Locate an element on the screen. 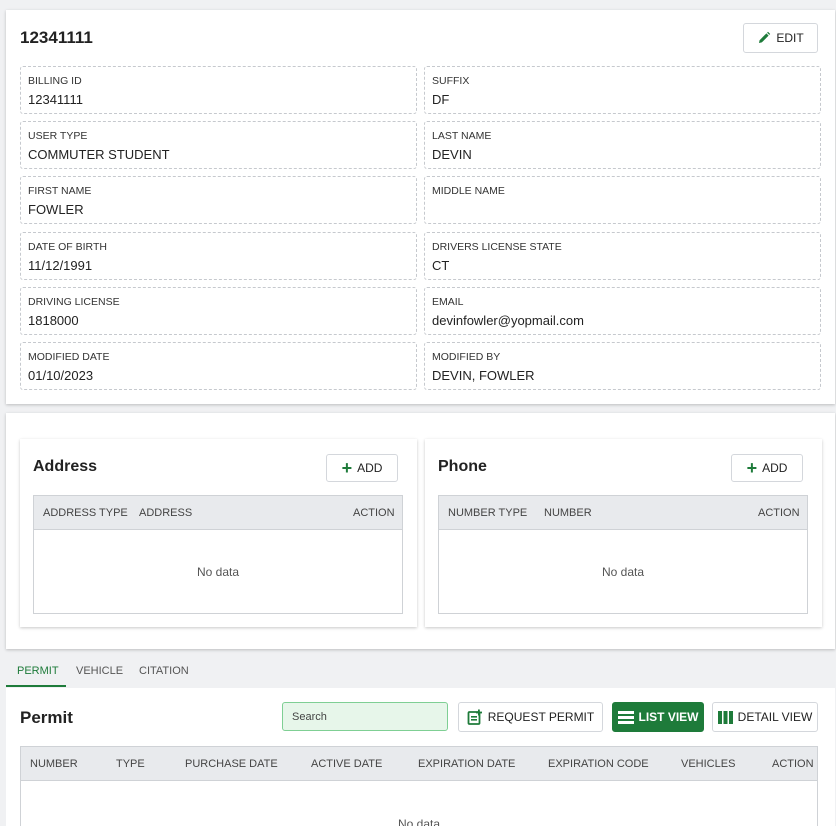 Image resolution: width=836 pixels, height=826 pixels. column-header: VEHICLES is located at coordinates (708, 764).